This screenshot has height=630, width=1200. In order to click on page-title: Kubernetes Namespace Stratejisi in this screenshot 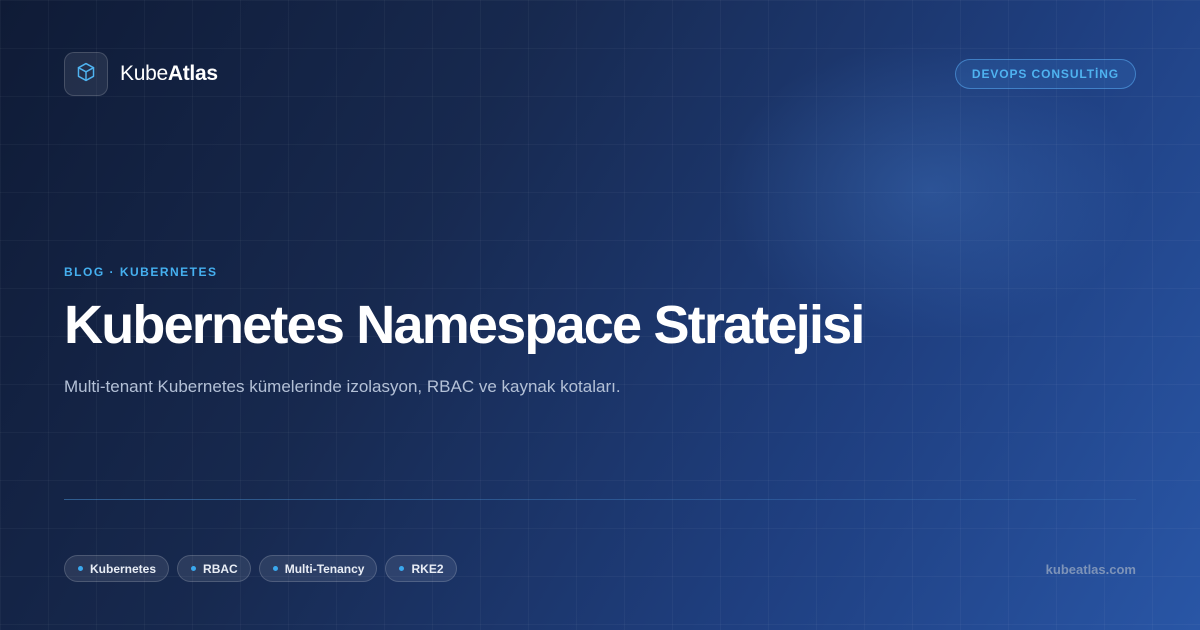, I will do `click(464, 325)`.